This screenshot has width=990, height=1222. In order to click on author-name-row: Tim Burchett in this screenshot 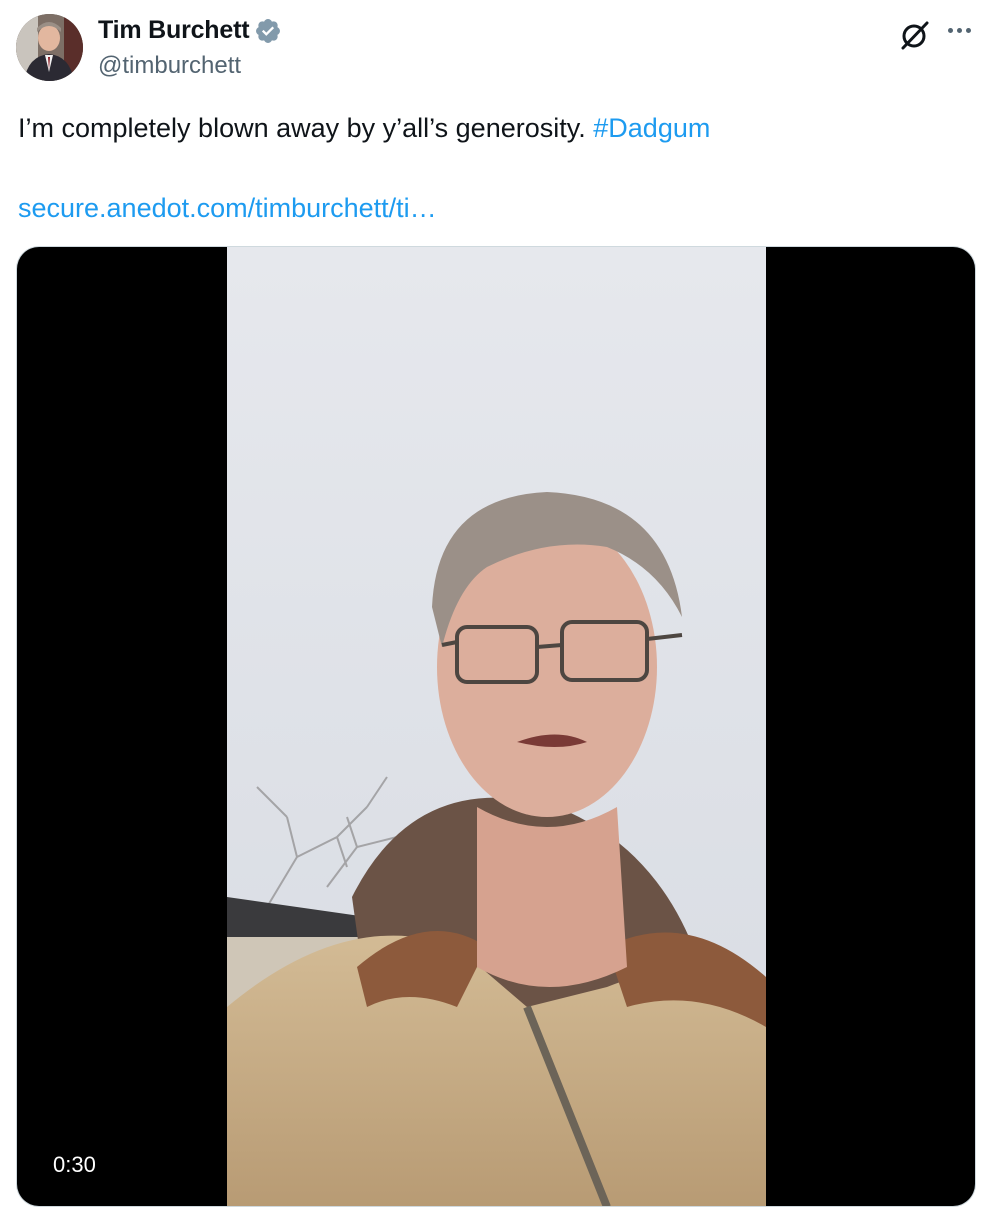, I will do `click(190, 30)`.